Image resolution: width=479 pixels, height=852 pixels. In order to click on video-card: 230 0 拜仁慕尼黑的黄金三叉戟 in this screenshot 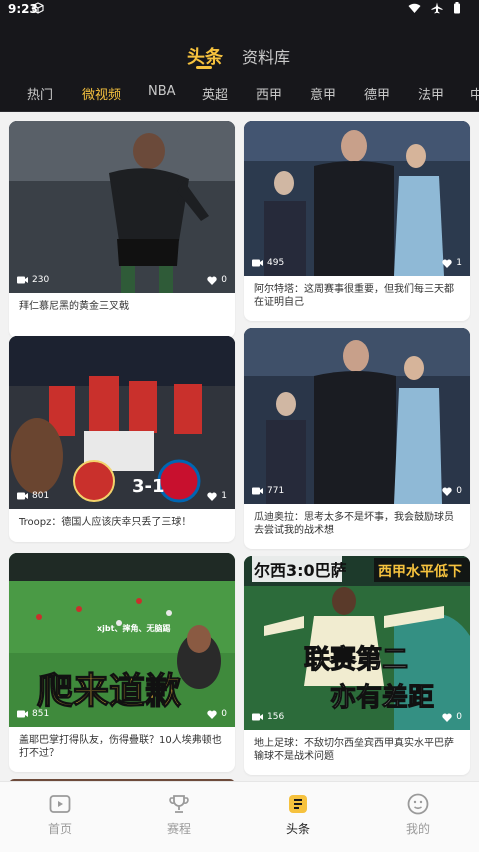, I will do `click(122, 229)`.